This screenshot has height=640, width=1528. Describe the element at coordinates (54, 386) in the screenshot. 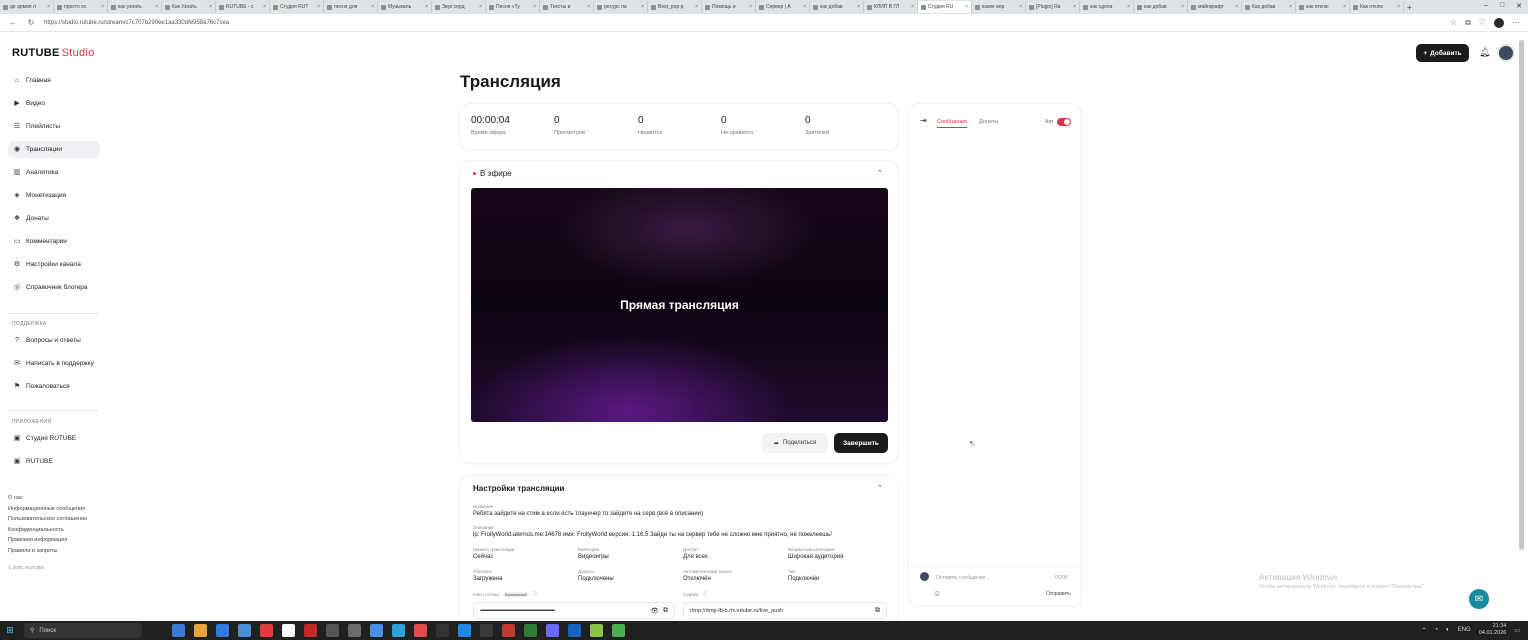

I see `sidebar-item: ⚑ Пожаловаться` at that location.